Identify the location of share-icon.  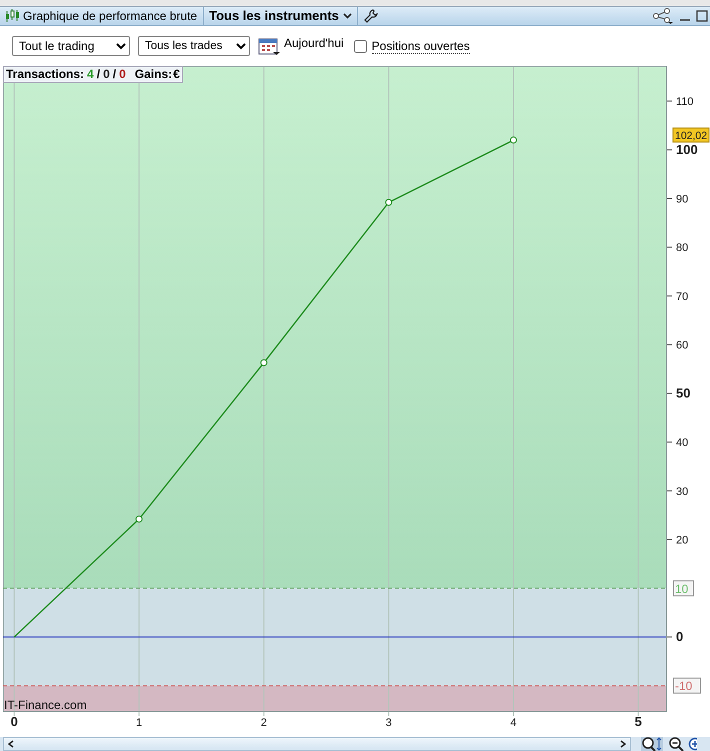
(663, 16).